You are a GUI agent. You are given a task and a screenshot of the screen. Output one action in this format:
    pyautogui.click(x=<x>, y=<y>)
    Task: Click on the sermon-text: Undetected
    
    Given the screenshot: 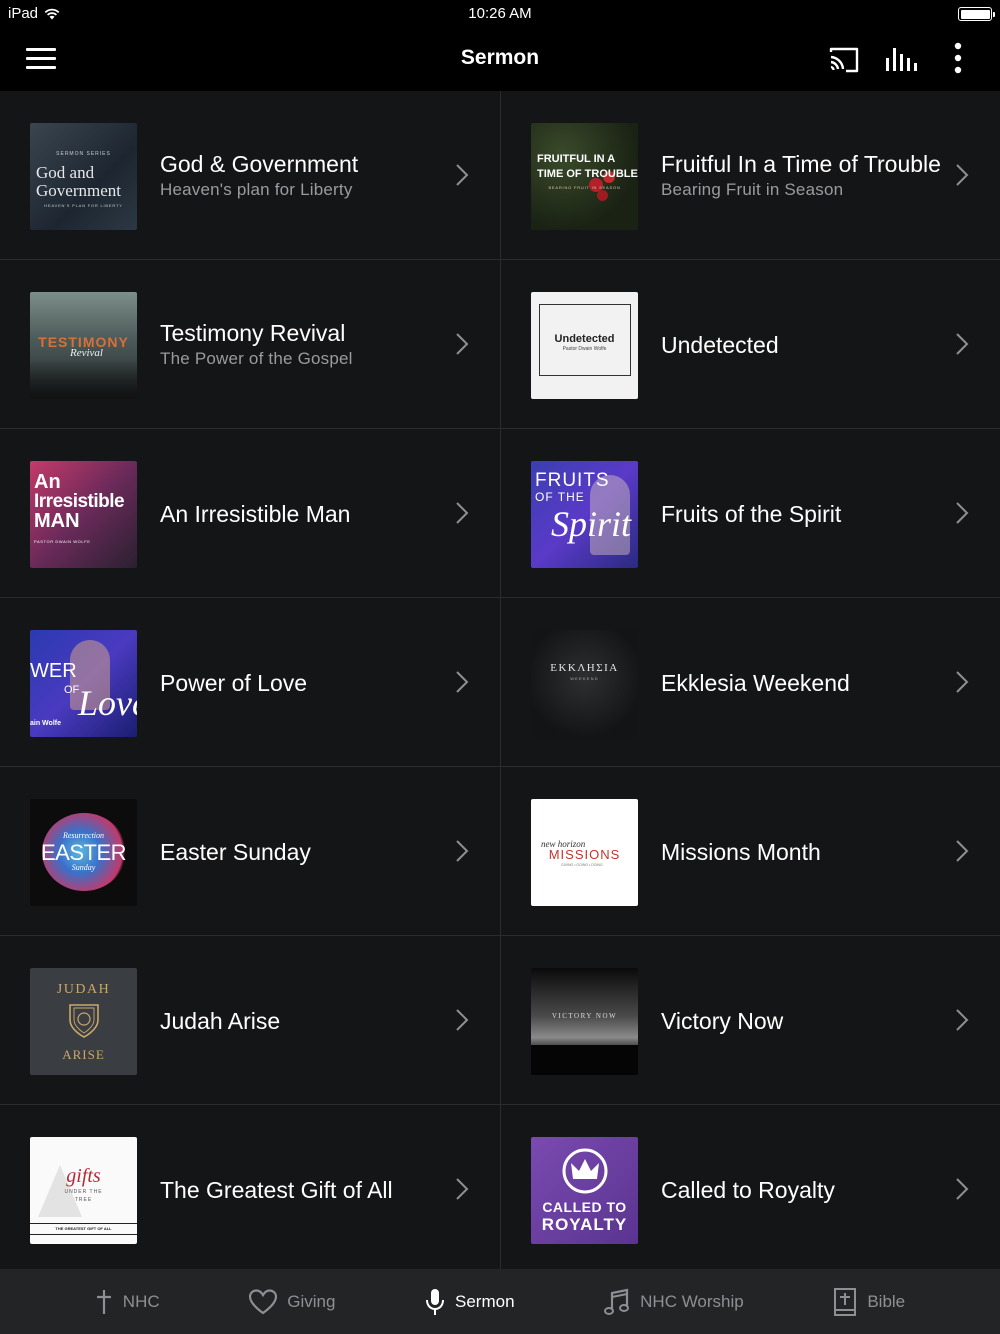 What is the action you would take?
    pyautogui.click(x=801, y=344)
    